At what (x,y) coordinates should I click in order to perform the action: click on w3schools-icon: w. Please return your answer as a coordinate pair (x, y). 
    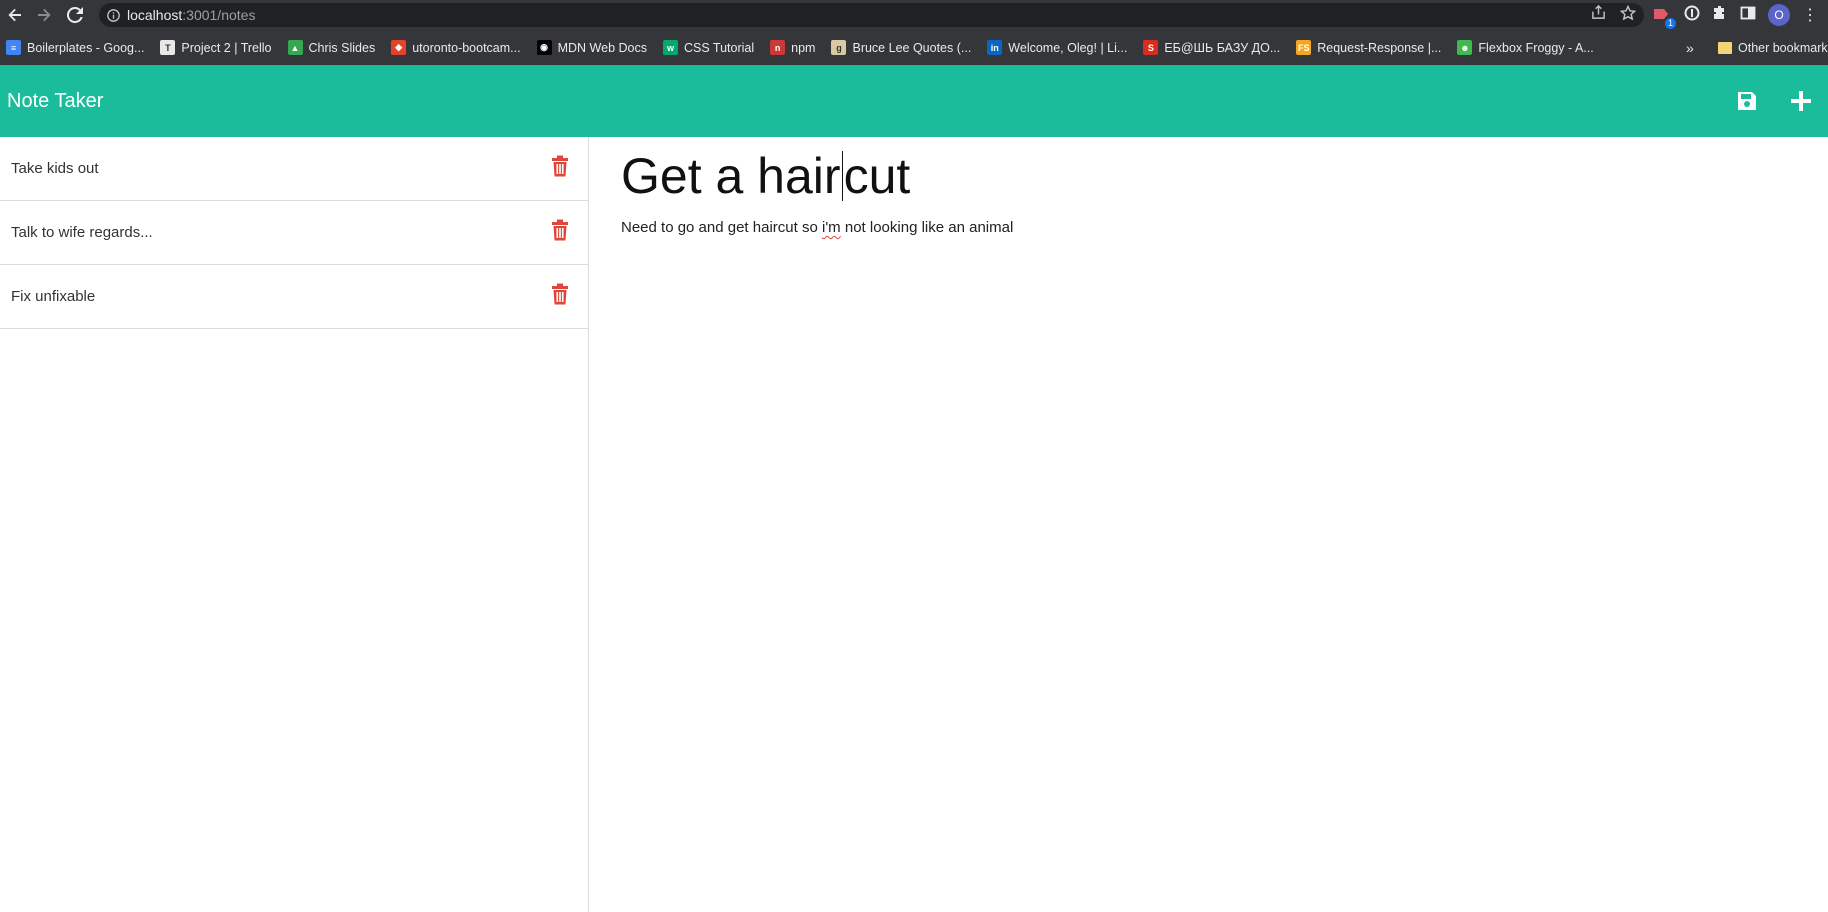
    Looking at the image, I should click on (670, 47).